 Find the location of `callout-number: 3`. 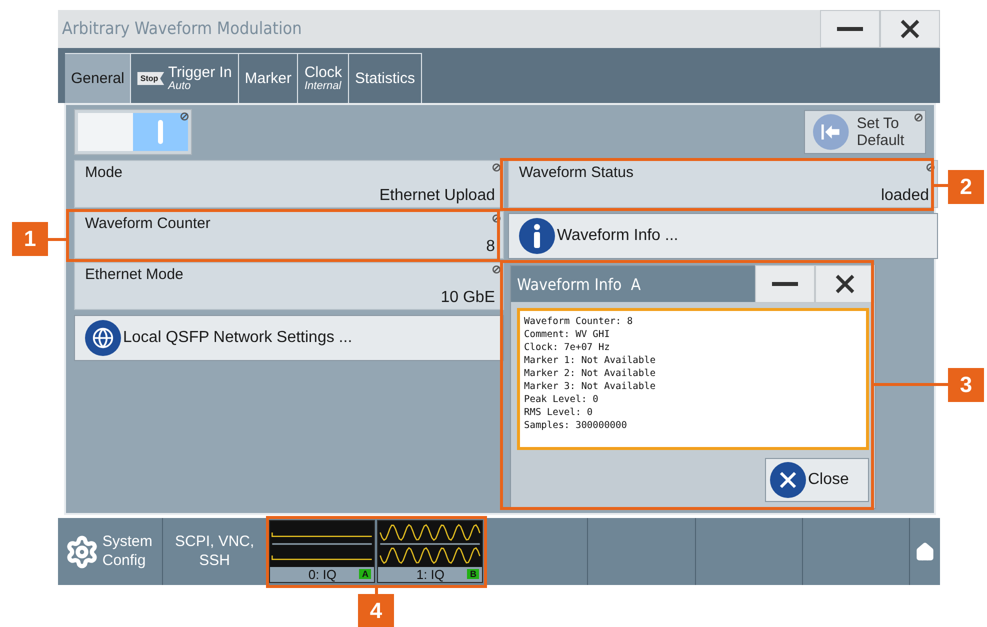

callout-number: 3 is located at coordinates (966, 385).